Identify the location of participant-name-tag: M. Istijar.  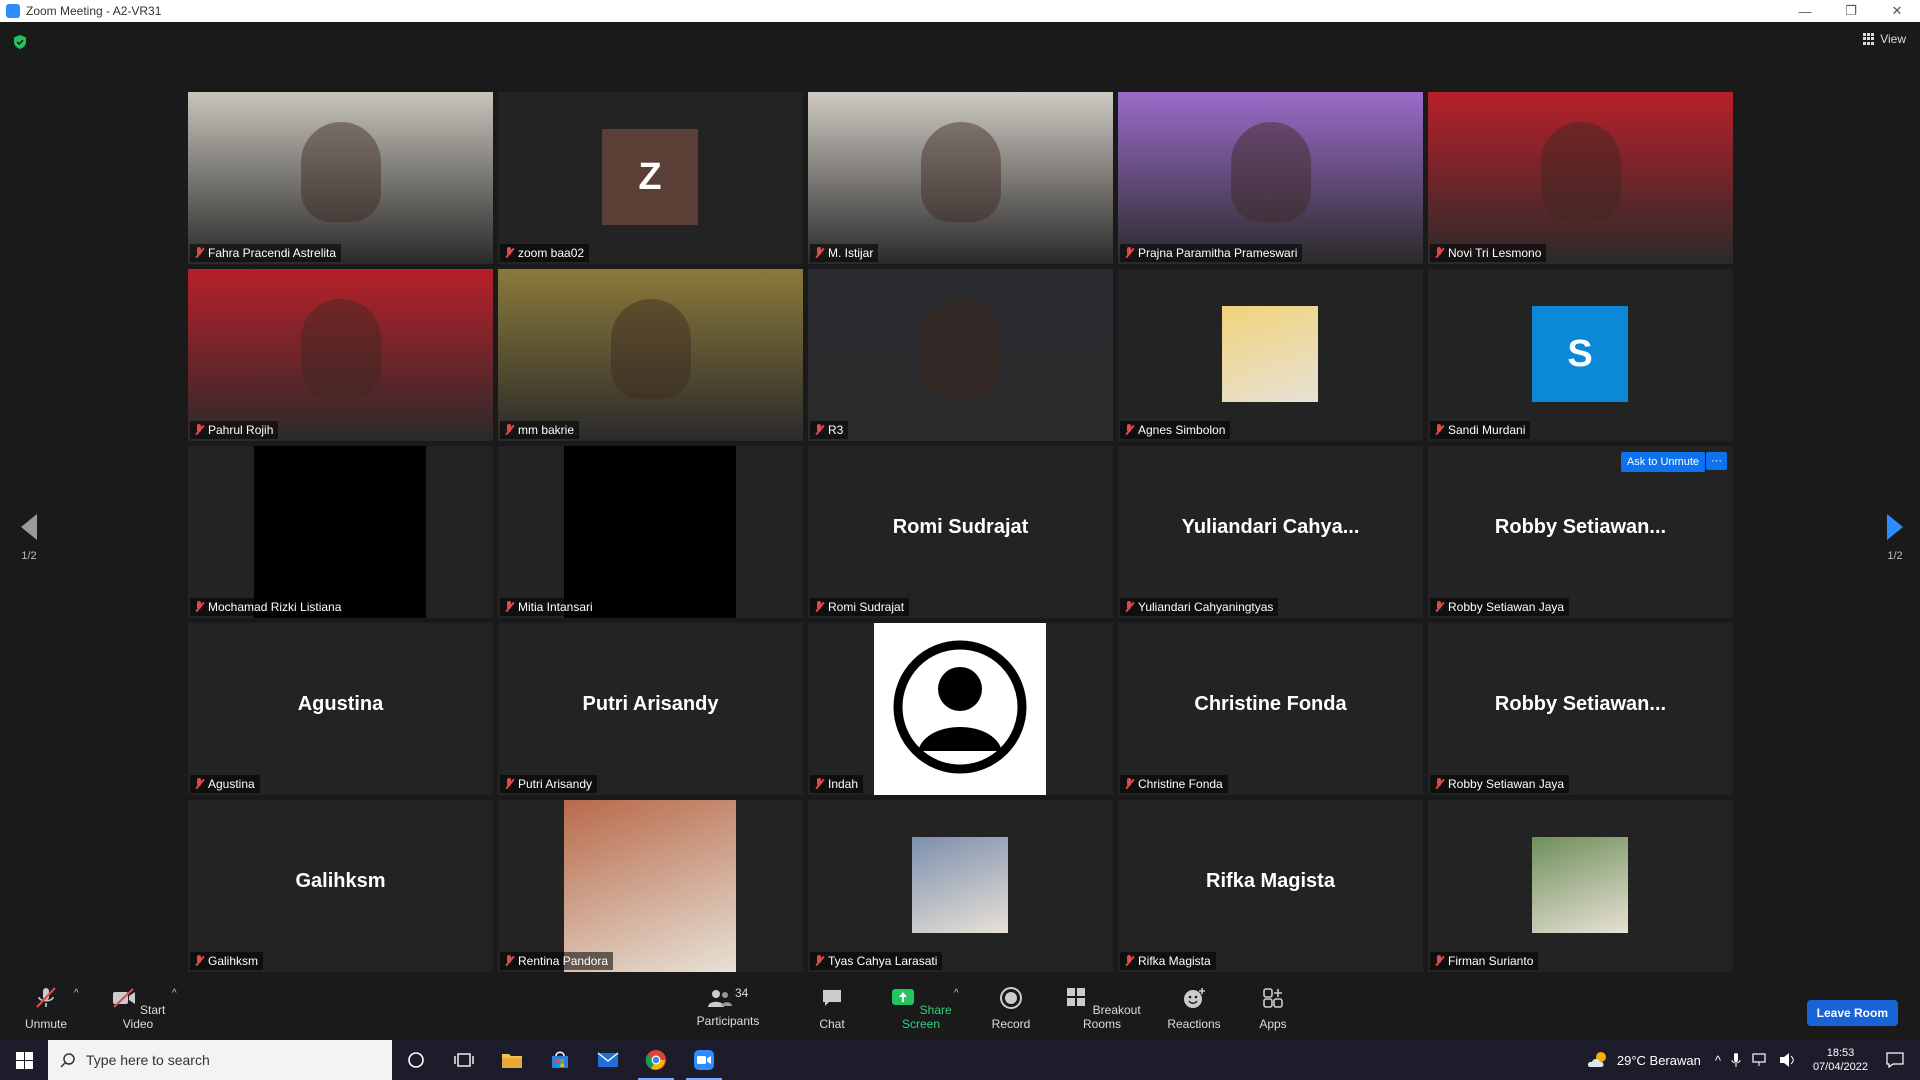
(844, 253).